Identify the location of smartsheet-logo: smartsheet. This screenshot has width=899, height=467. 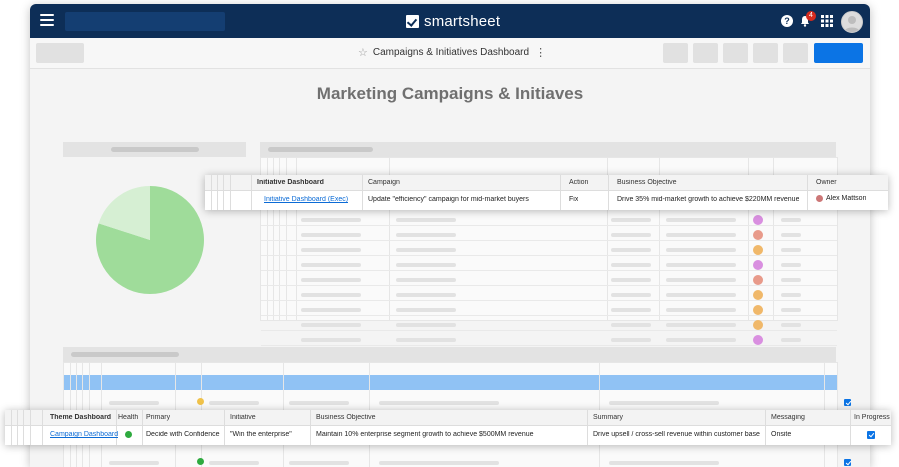
(453, 21).